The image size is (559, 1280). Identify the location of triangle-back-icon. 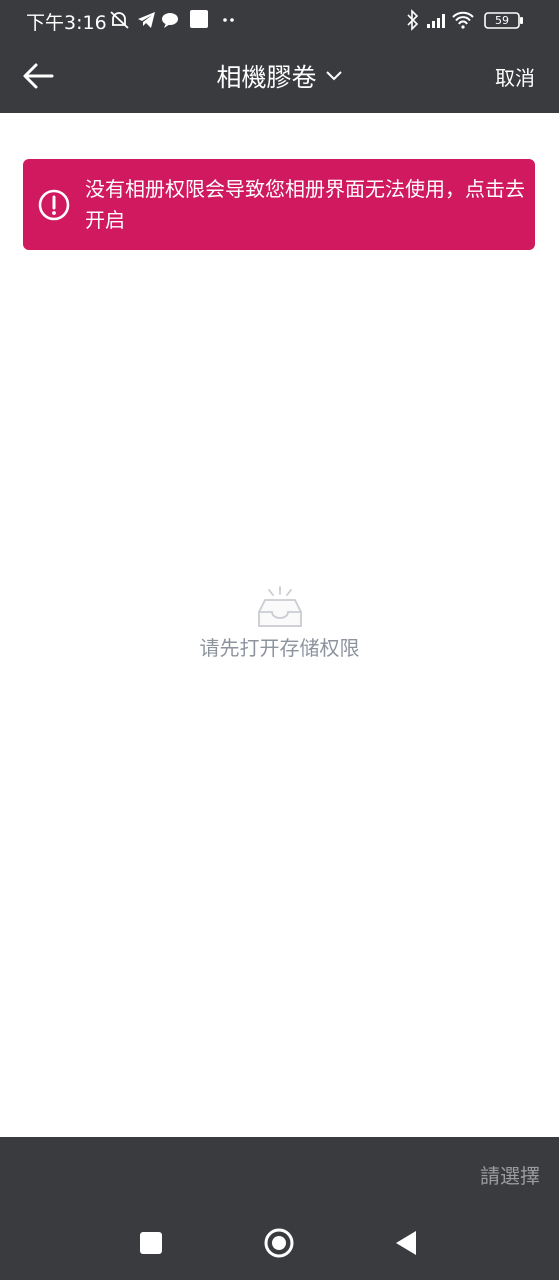
(406, 1243).